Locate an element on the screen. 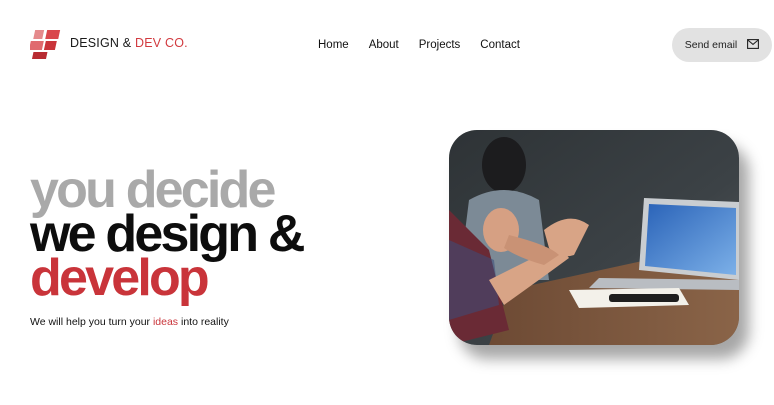 The height and width of the screenshot is (405, 774). hero-headline: you decide we design & develop is located at coordinates (167, 234).